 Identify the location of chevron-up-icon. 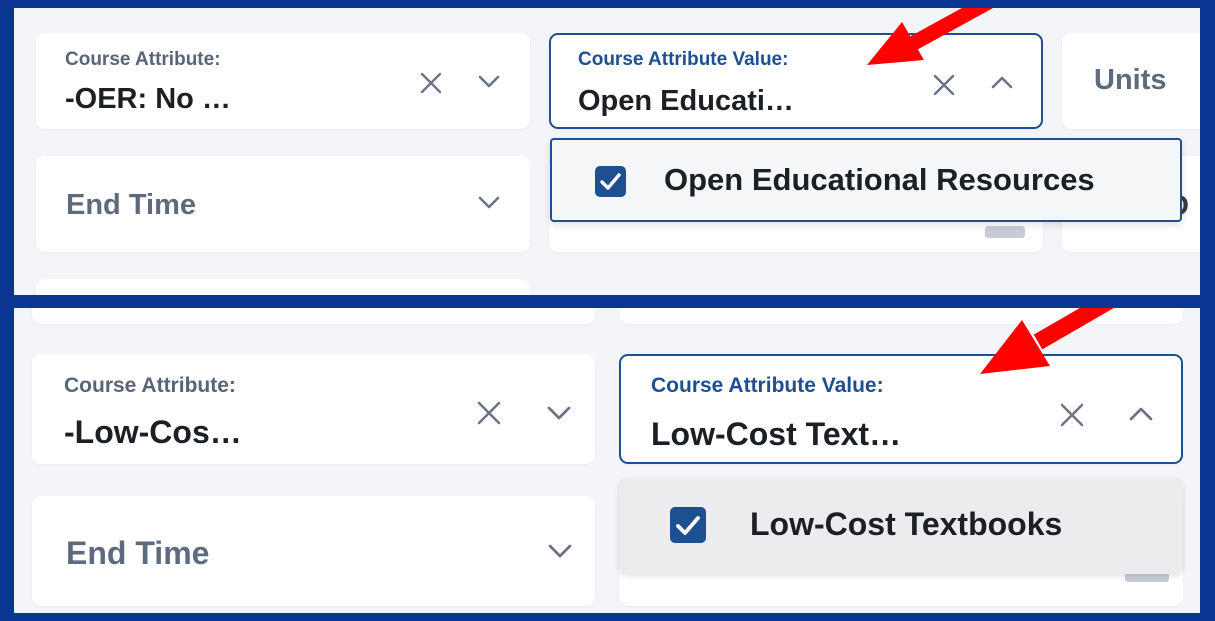
(1141, 413).